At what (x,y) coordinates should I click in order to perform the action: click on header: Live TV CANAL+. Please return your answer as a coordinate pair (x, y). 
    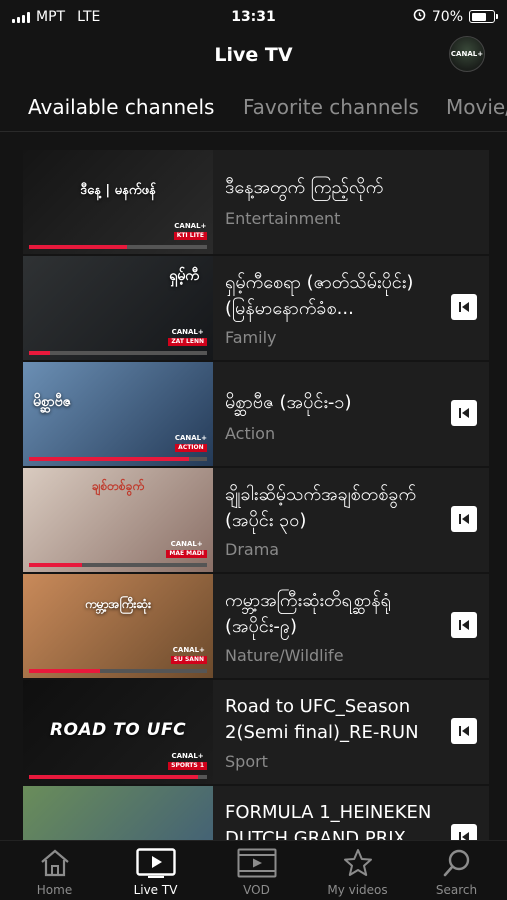
    Looking at the image, I should click on (253, 56).